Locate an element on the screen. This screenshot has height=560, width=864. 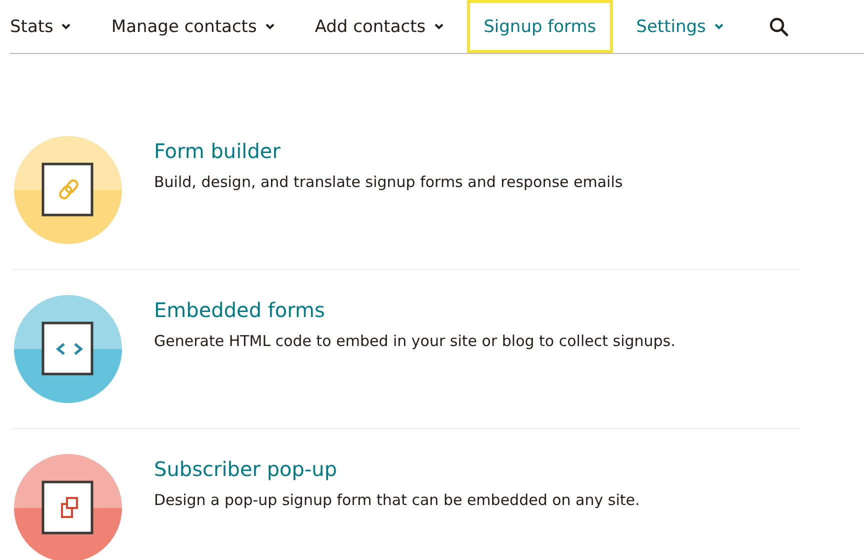
option-description: Build, design, and translate signup forms and response emails is located at coordinates (388, 182).